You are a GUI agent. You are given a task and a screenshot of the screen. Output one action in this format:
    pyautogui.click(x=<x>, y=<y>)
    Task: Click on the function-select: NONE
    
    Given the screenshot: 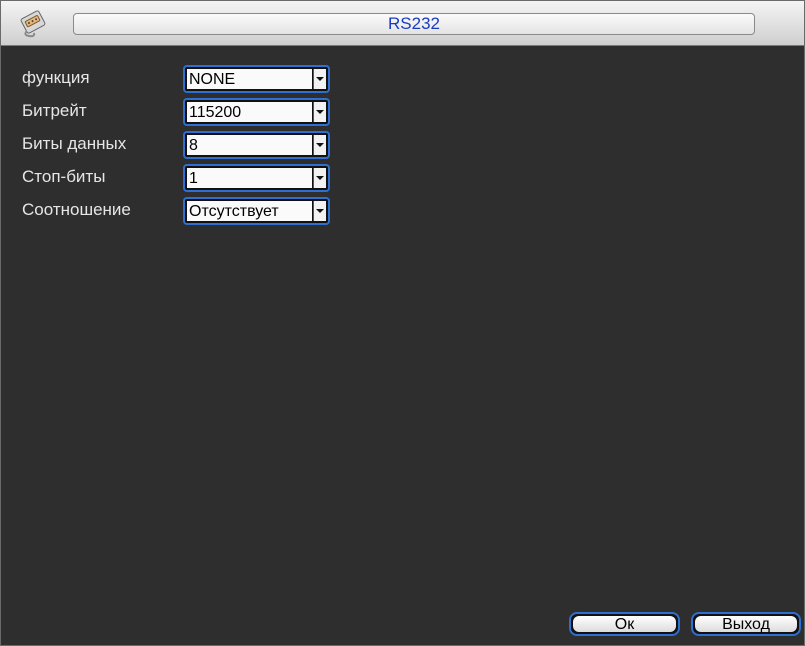 What is the action you would take?
    pyautogui.click(x=256, y=79)
    